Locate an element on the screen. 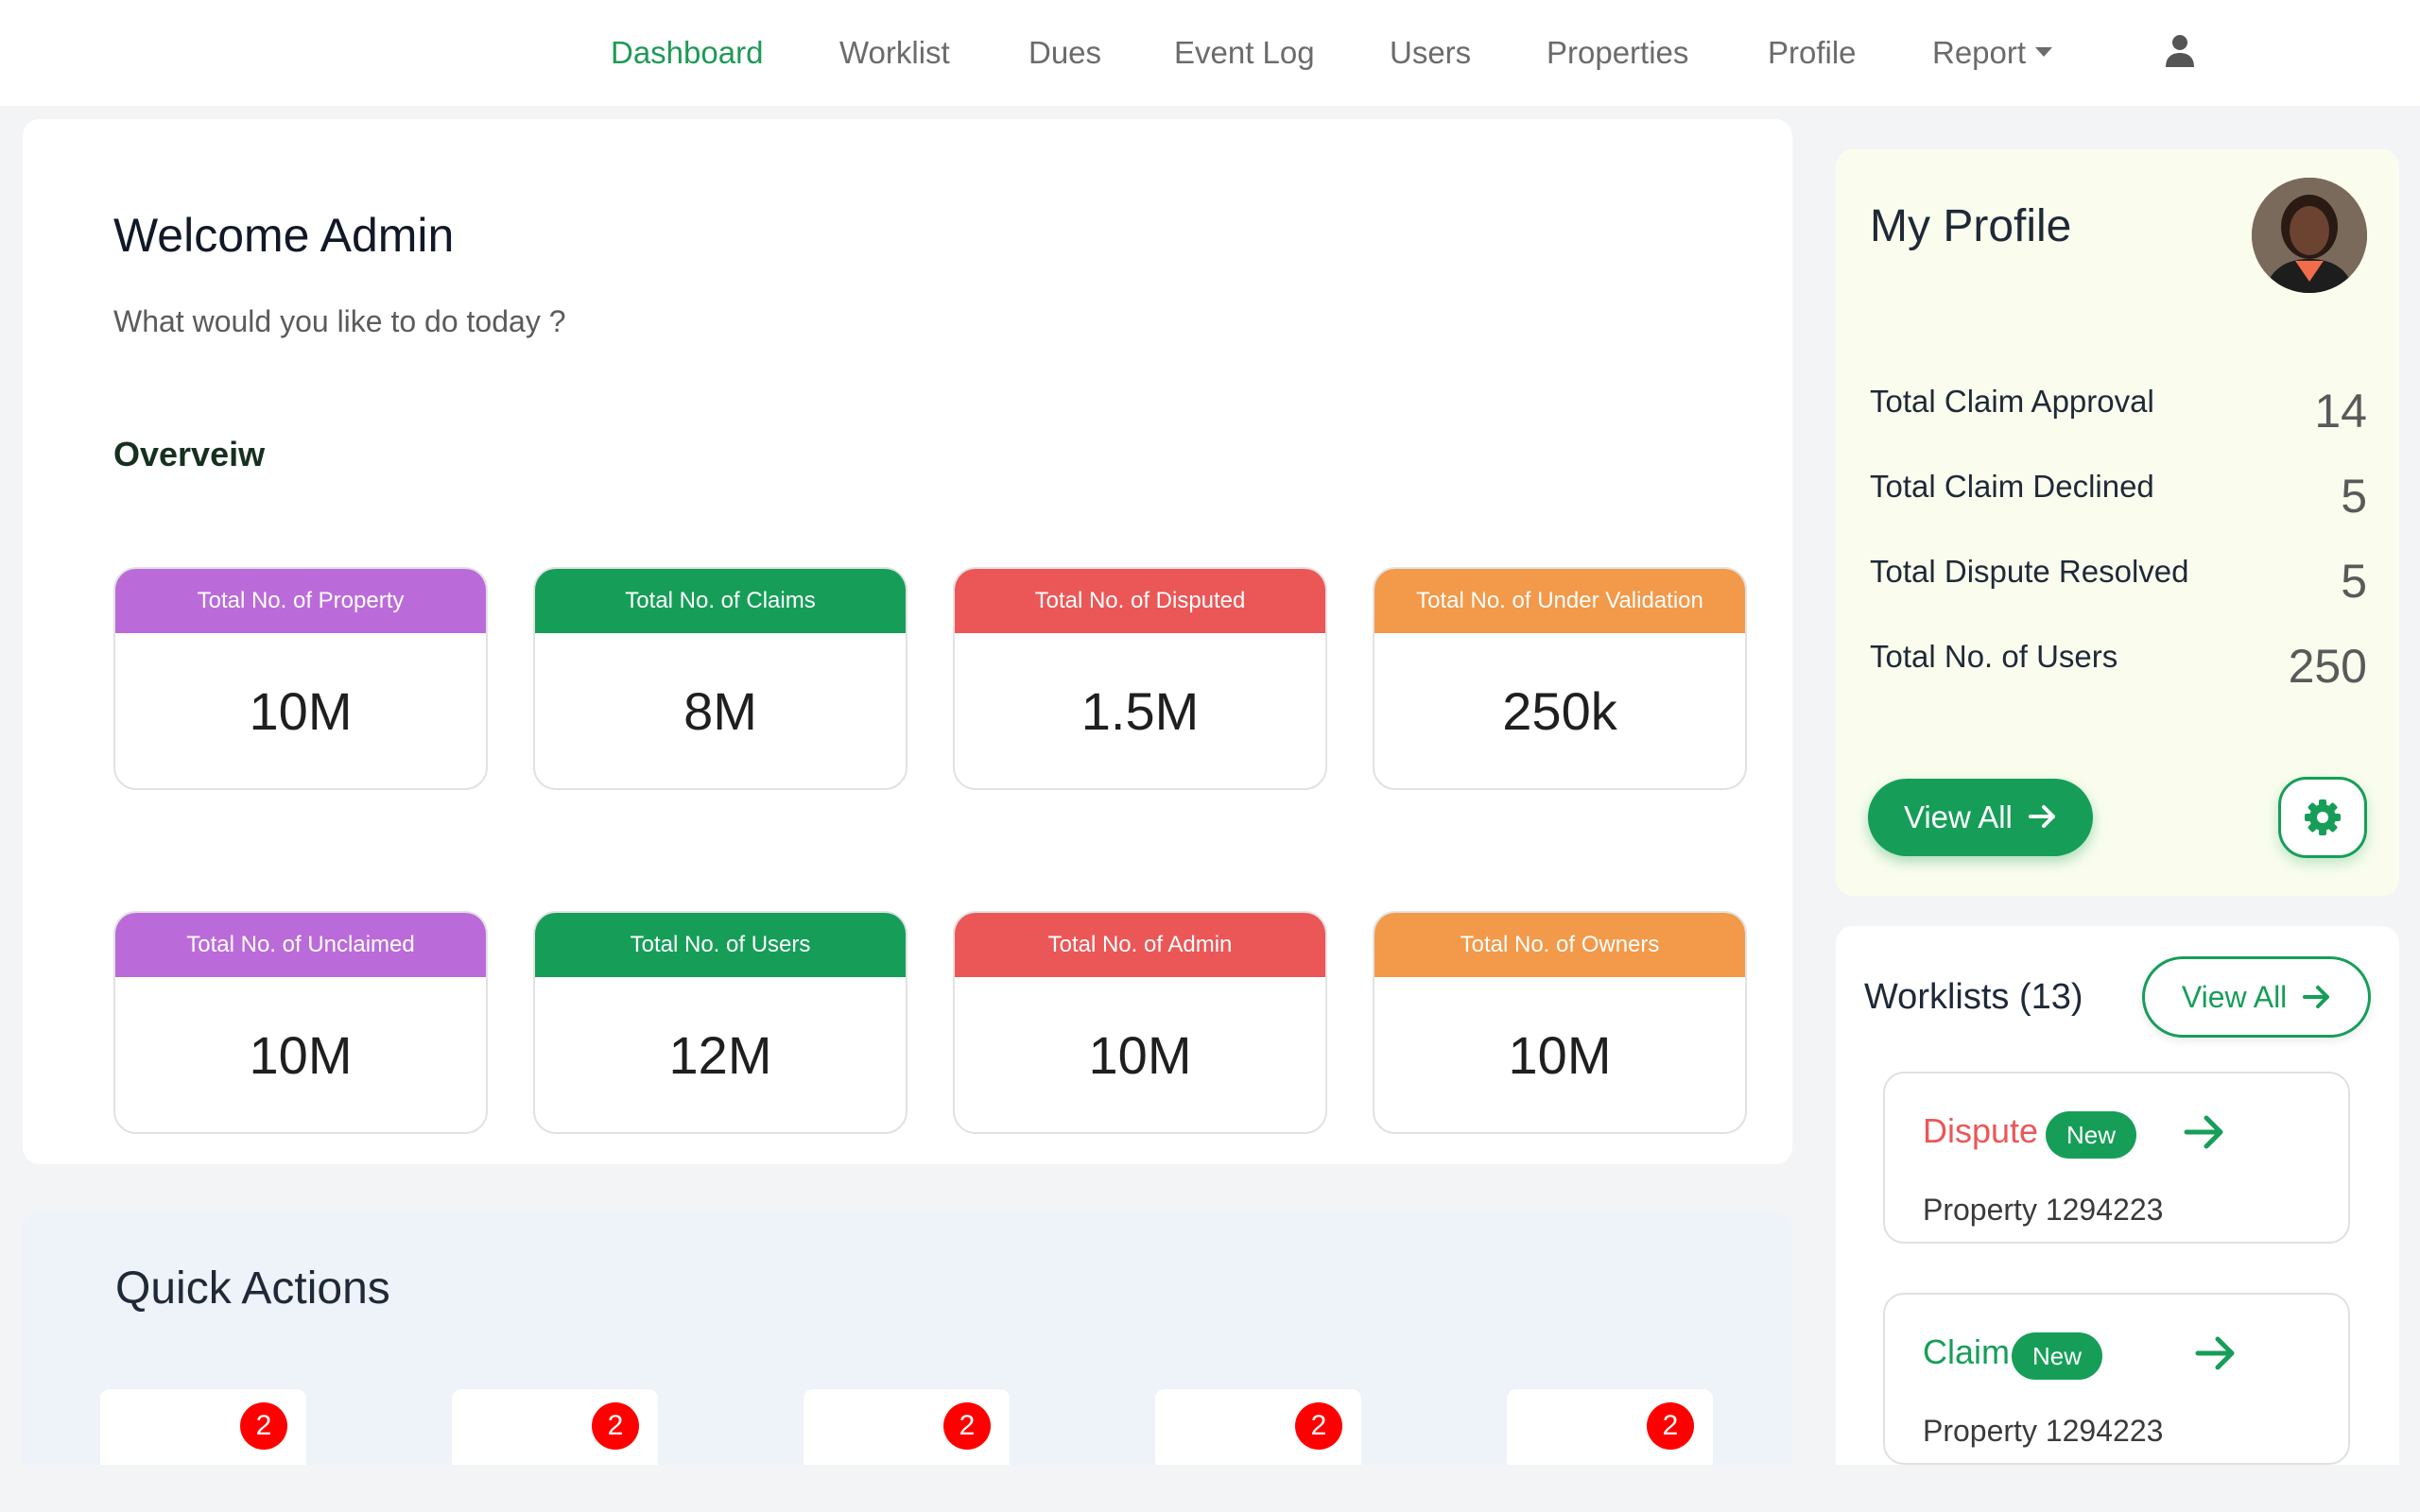 The height and width of the screenshot is (1512, 2420). profile-view-all-button: View All is located at coordinates (1980, 817).